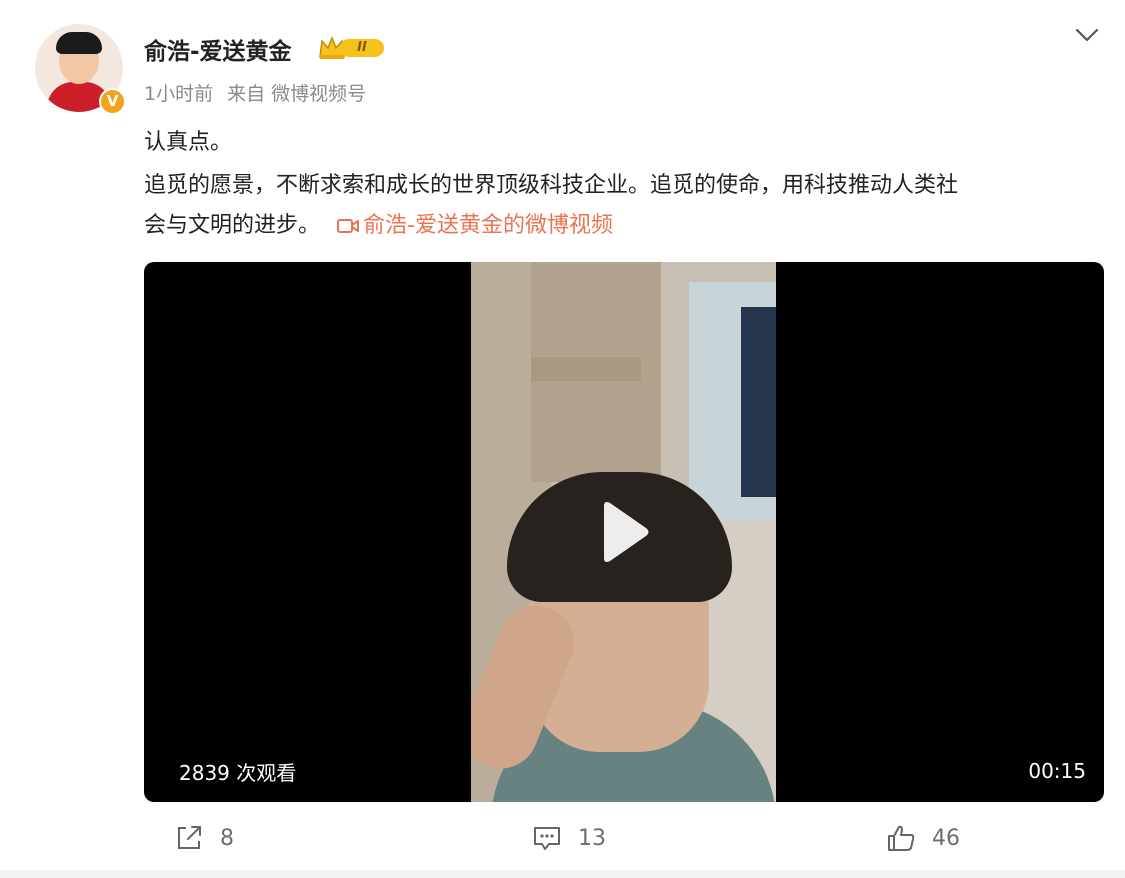 The width and height of the screenshot is (1125, 878). I want to click on verified-icon: V, so click(112, 101).